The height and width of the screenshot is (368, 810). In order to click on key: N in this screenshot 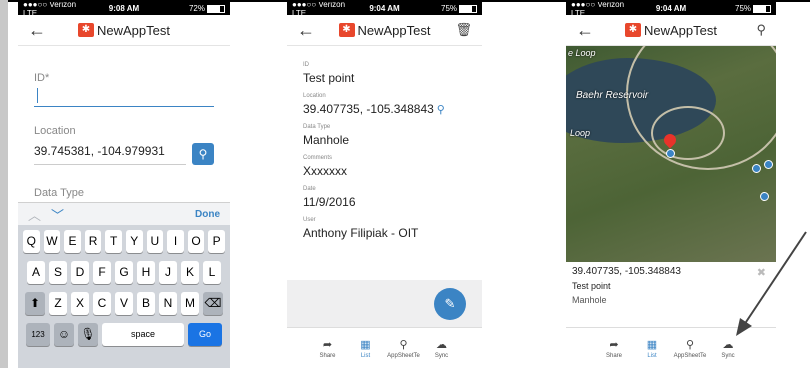, I will do `click(168, 303)`.